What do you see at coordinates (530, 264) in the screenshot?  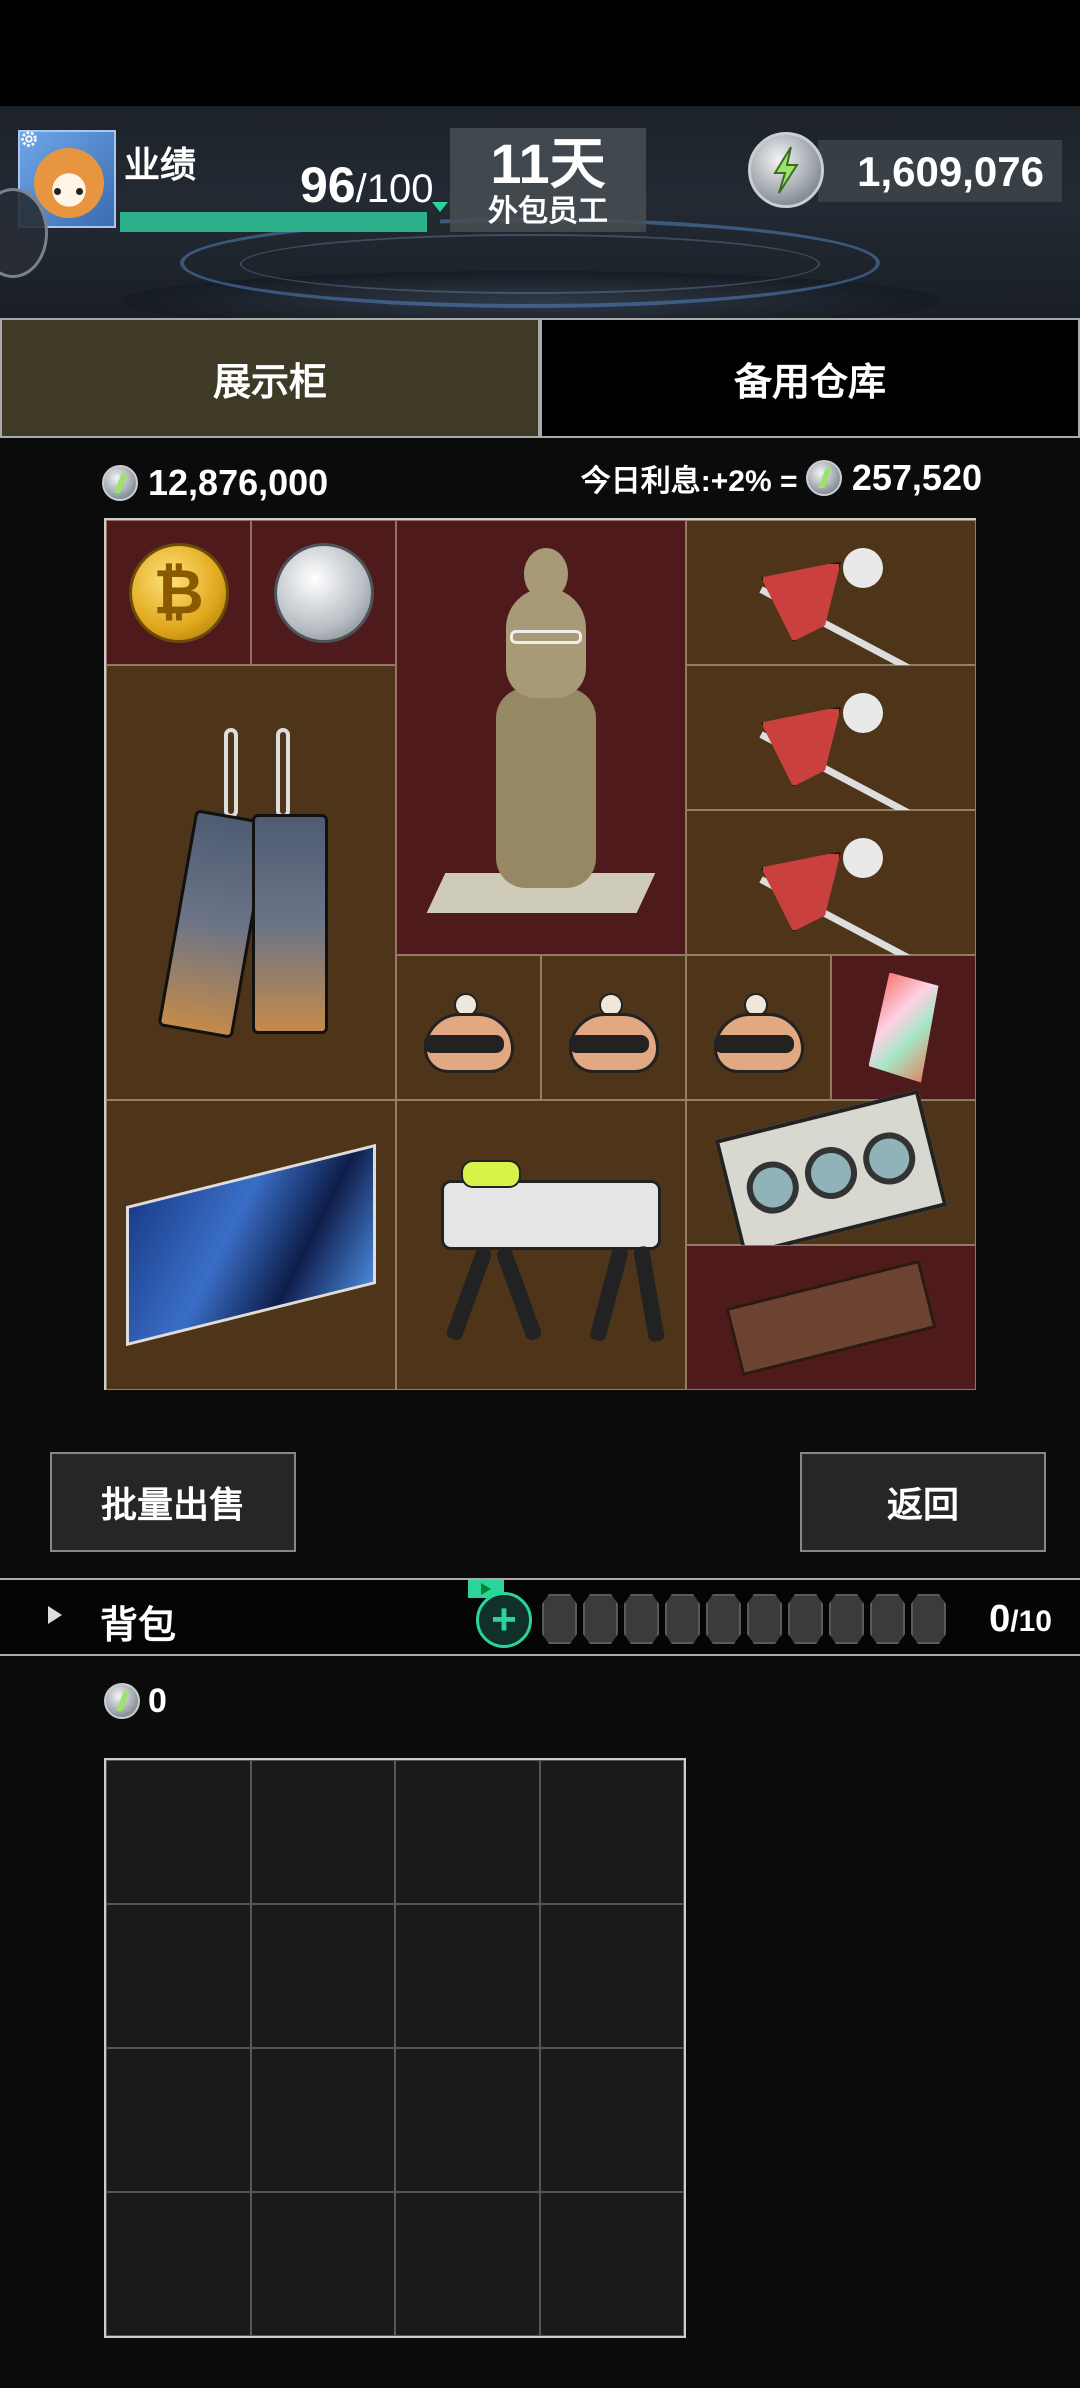 I see `background-ring-inner` at bounding box center [530, 264].